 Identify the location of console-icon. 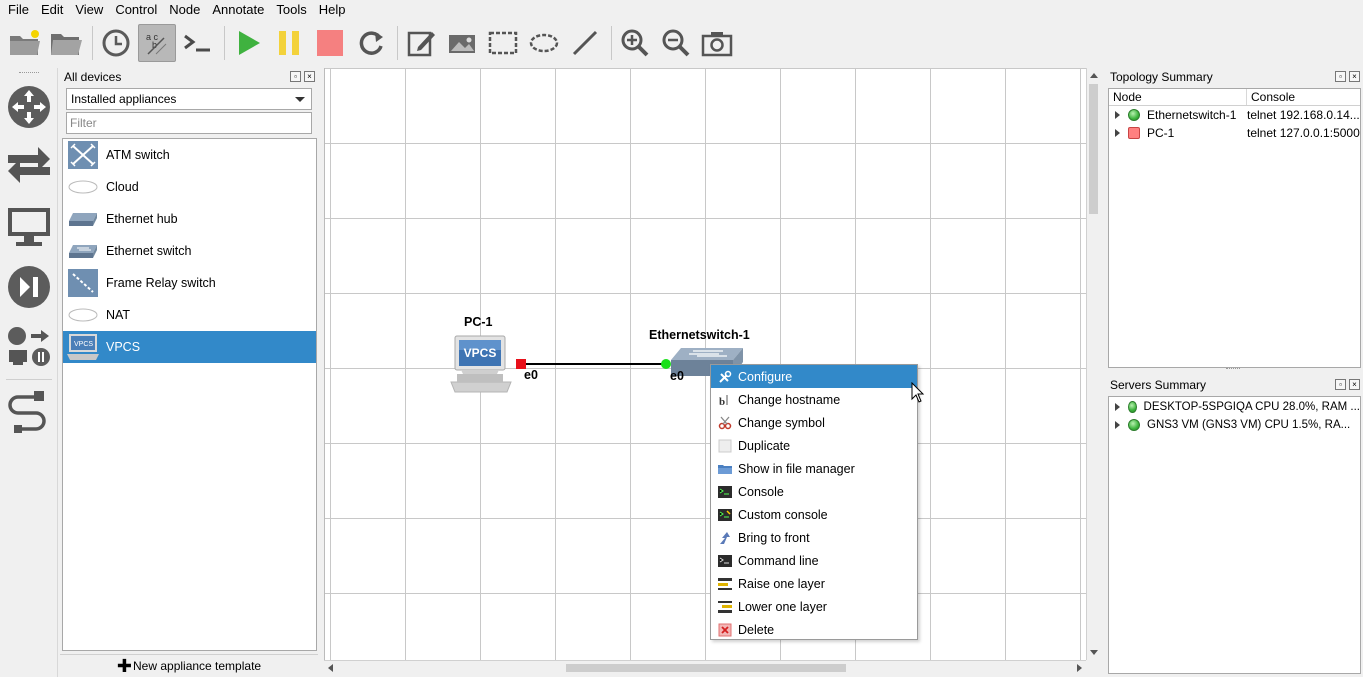
(725, 492).